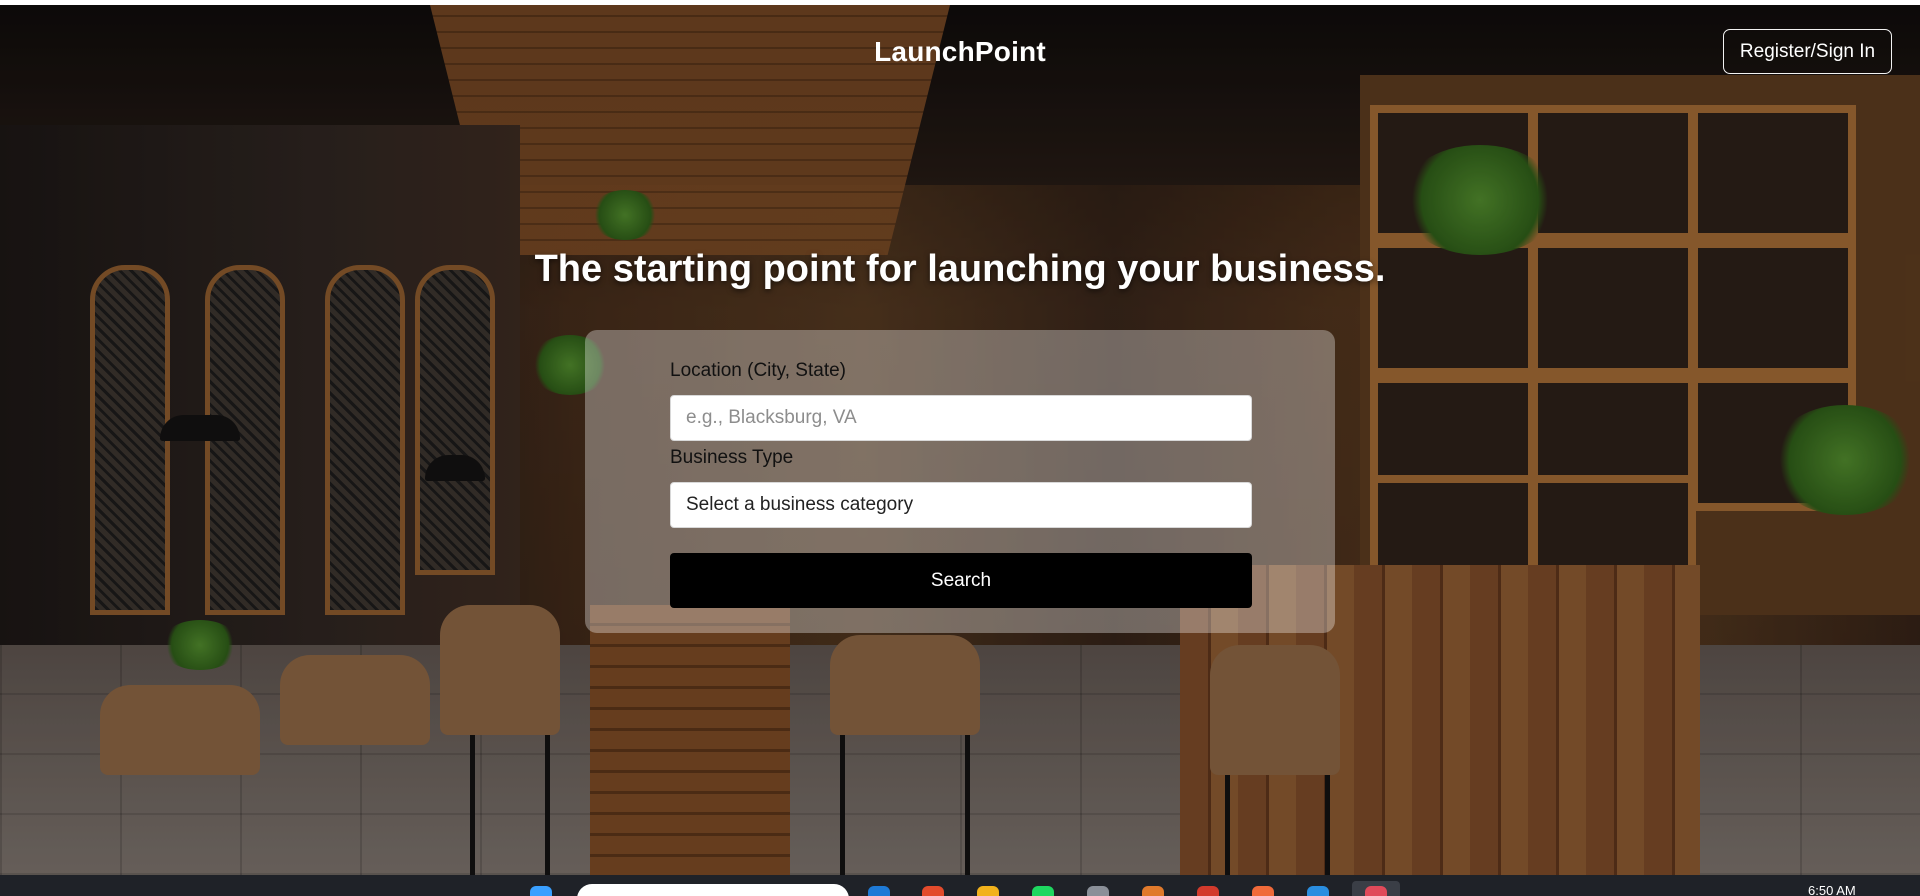 The height and width of the screenshot is (896, 1920). I want to click on business-type-label: Business Type, so click(732, 457).